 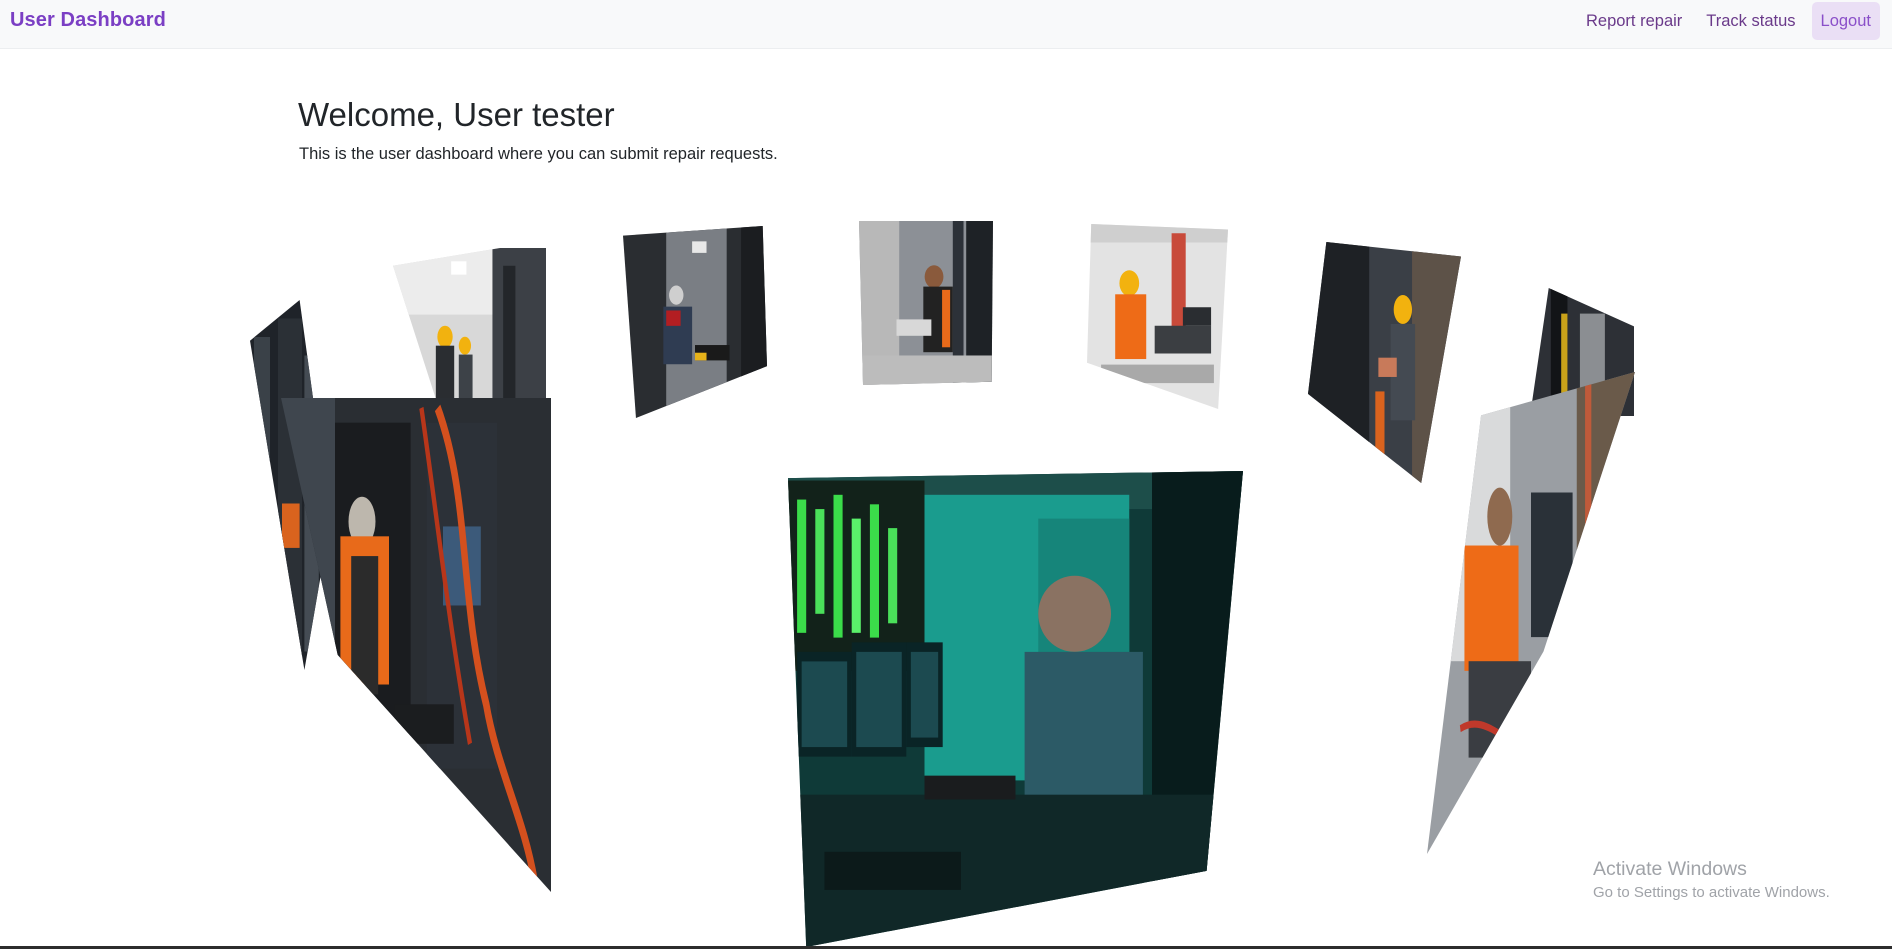 What do you see at coordinates (1634, 21) in the screenshot?
I see `report-repair-link: Report repair` at bounding box center [1634, 21].